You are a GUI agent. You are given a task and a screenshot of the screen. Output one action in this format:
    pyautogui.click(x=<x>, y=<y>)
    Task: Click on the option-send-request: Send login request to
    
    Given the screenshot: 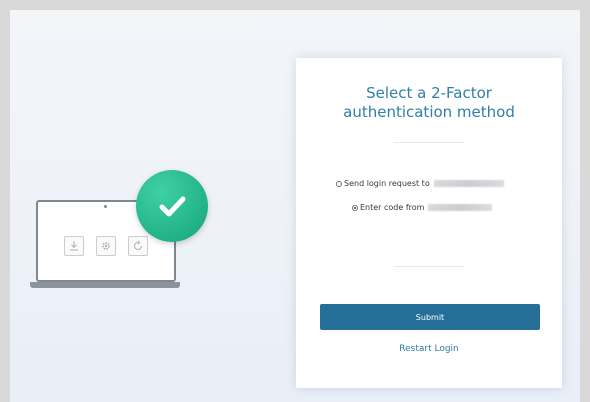 What is the action you would take?
    pyautogui.click(x=420, y=183)
    